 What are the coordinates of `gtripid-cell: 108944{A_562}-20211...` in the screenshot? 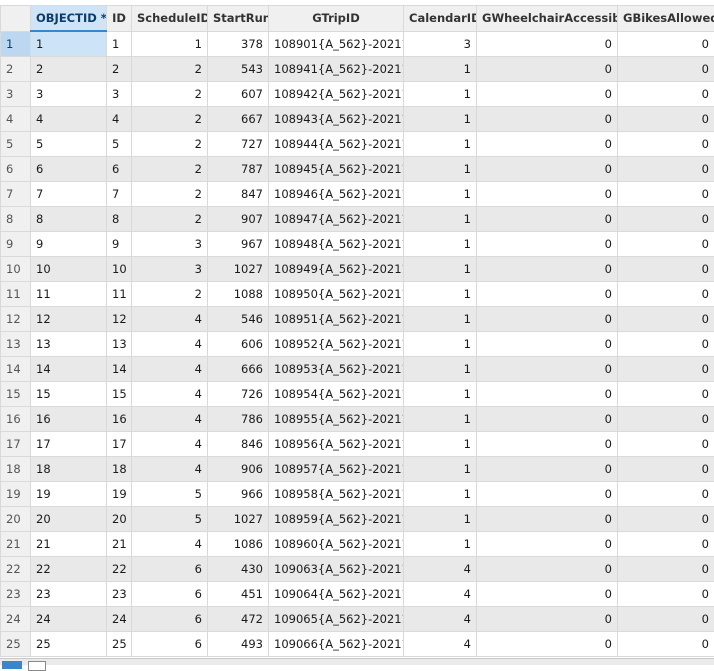 It's located at (336, 144).